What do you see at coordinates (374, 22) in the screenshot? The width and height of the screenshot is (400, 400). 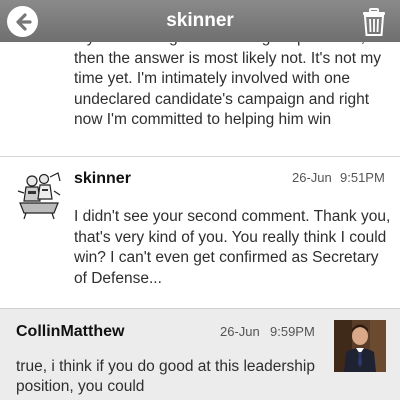 I see `trash-icon` at bounding box center [374, 22].